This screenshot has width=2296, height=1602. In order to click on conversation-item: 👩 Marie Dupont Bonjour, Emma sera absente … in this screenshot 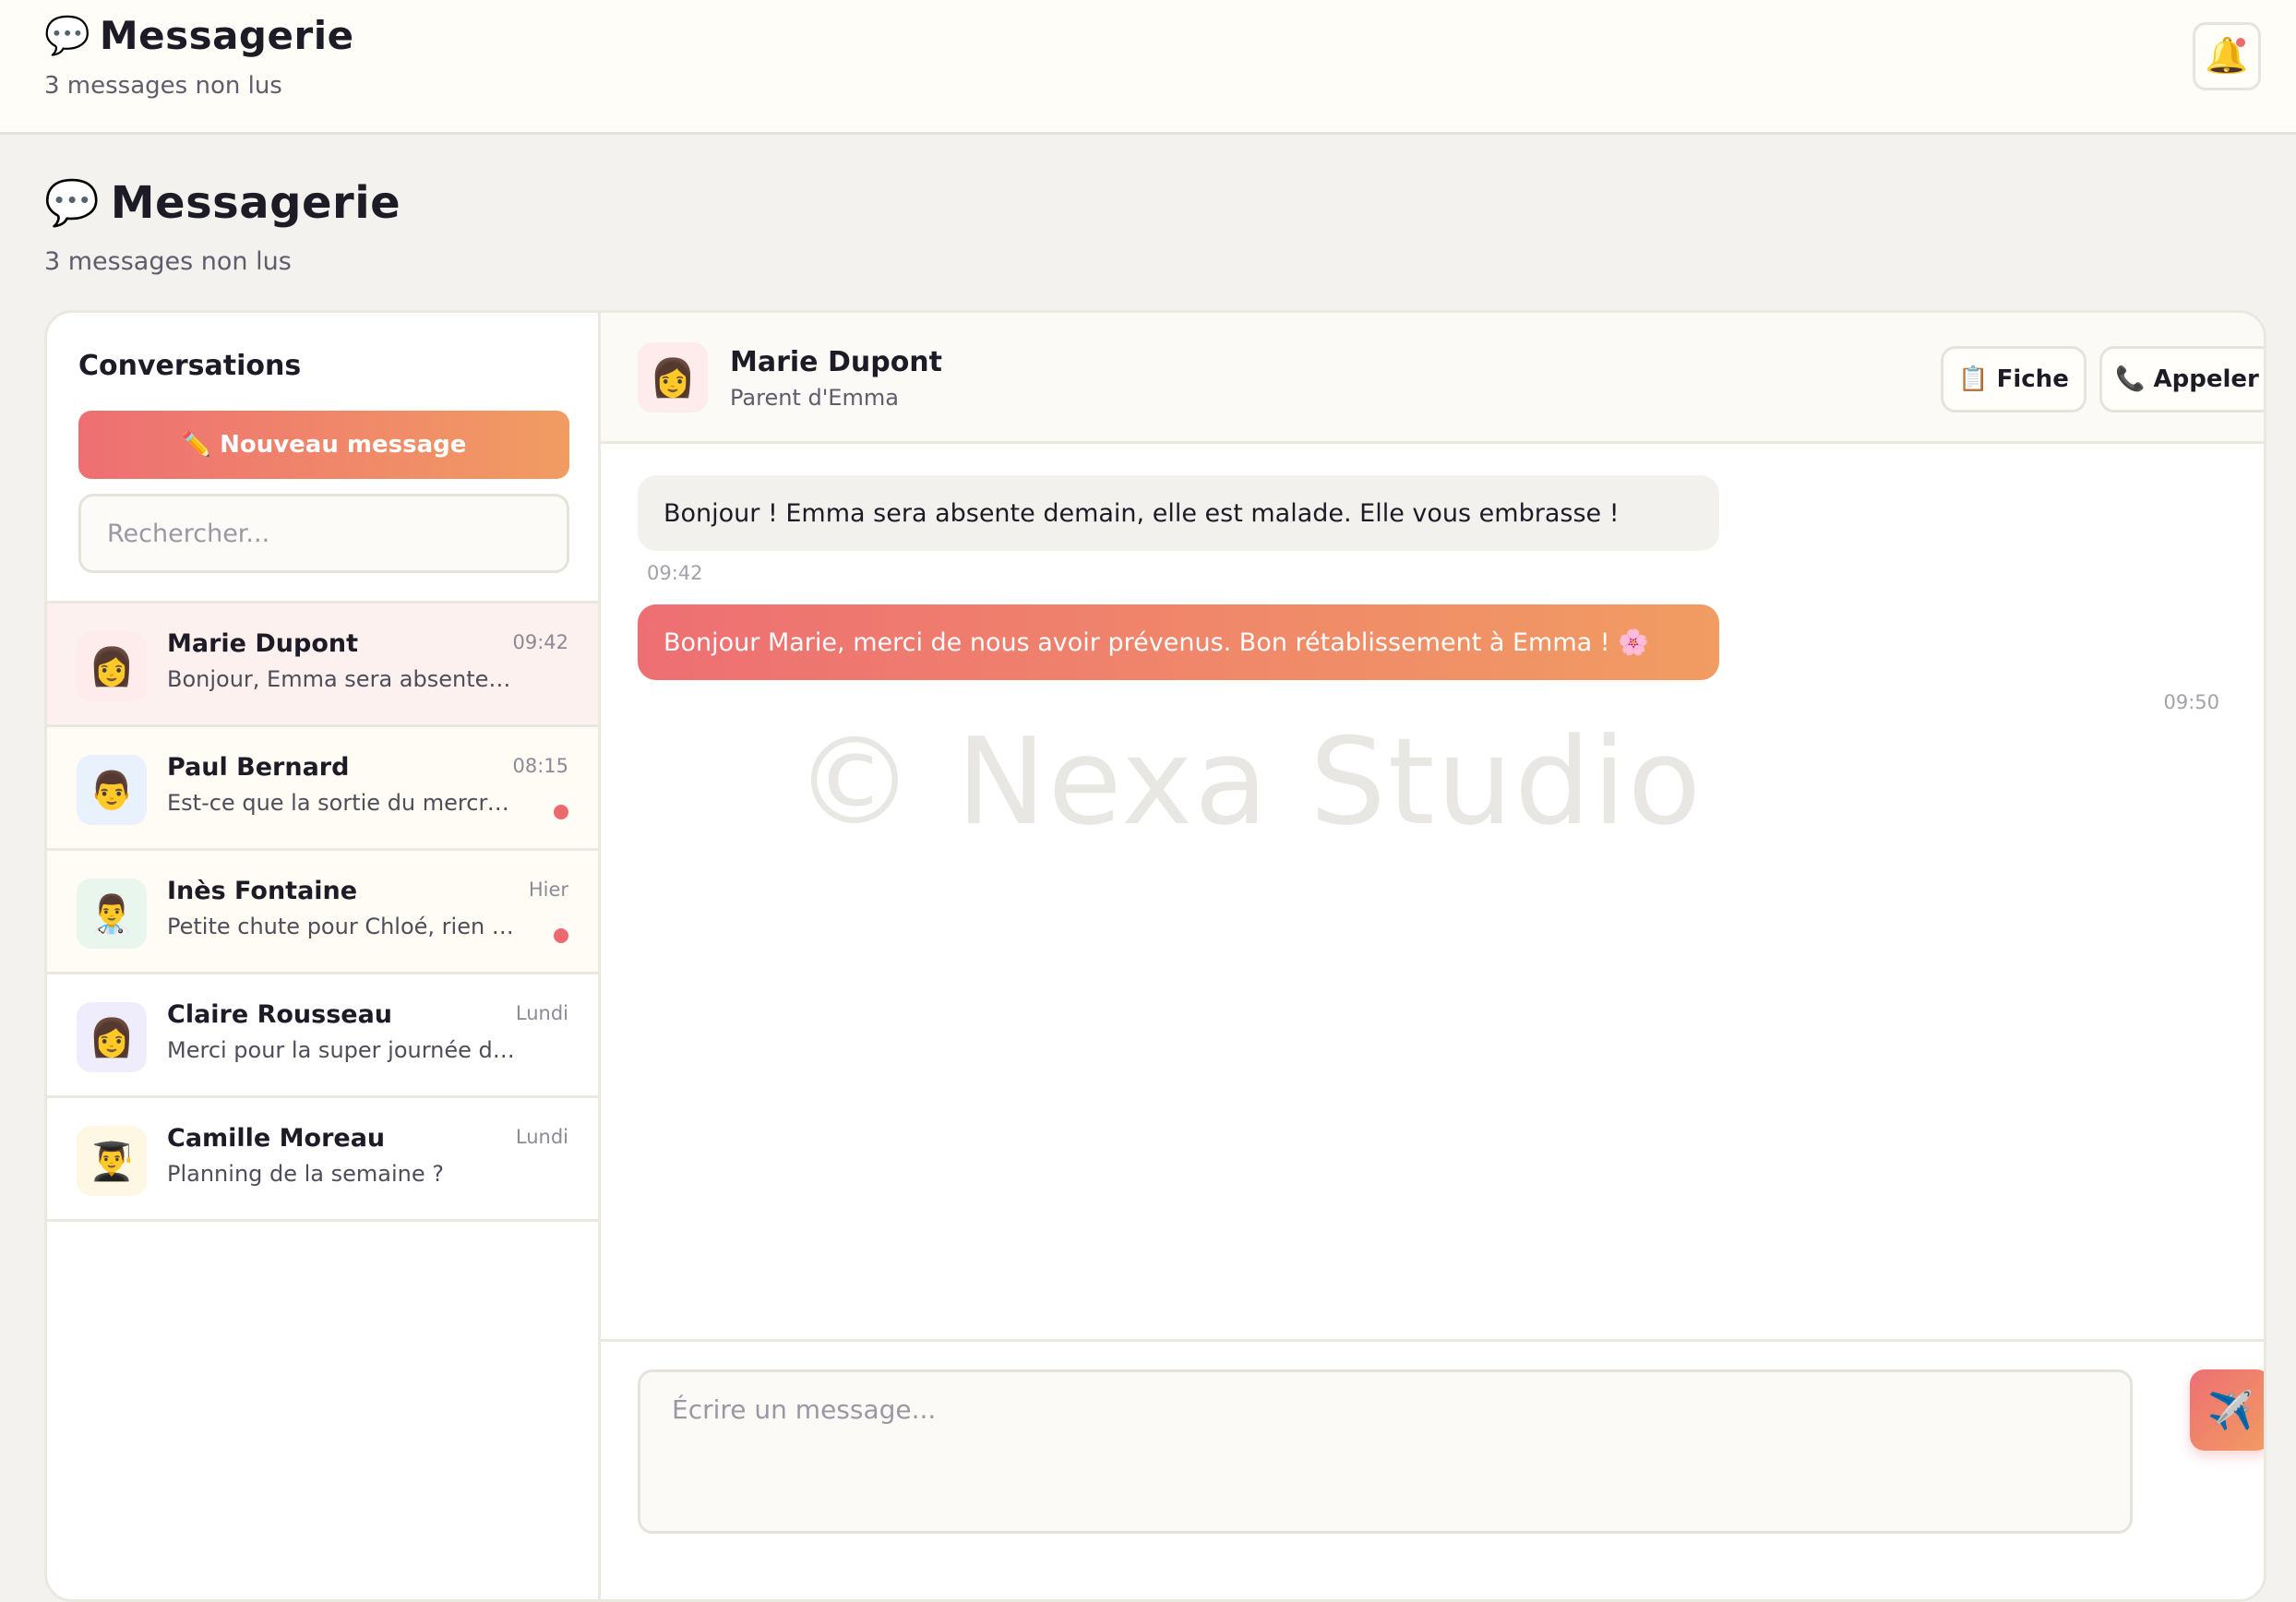, I will do `click(322, 665)`.